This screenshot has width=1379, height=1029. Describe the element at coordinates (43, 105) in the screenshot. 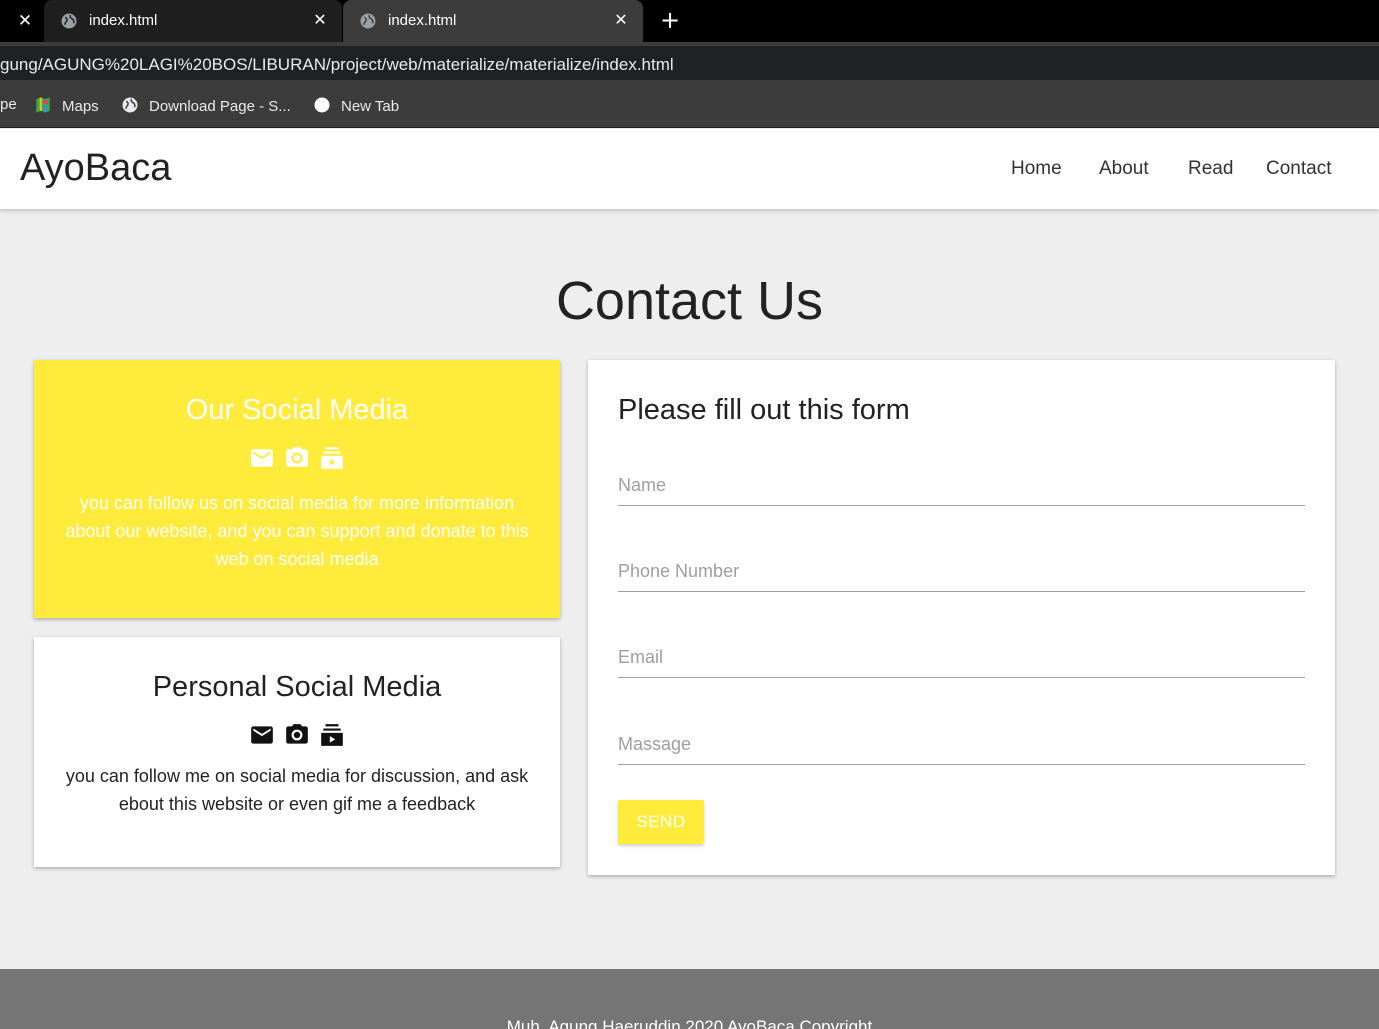

I see `maps-icon` at that location.